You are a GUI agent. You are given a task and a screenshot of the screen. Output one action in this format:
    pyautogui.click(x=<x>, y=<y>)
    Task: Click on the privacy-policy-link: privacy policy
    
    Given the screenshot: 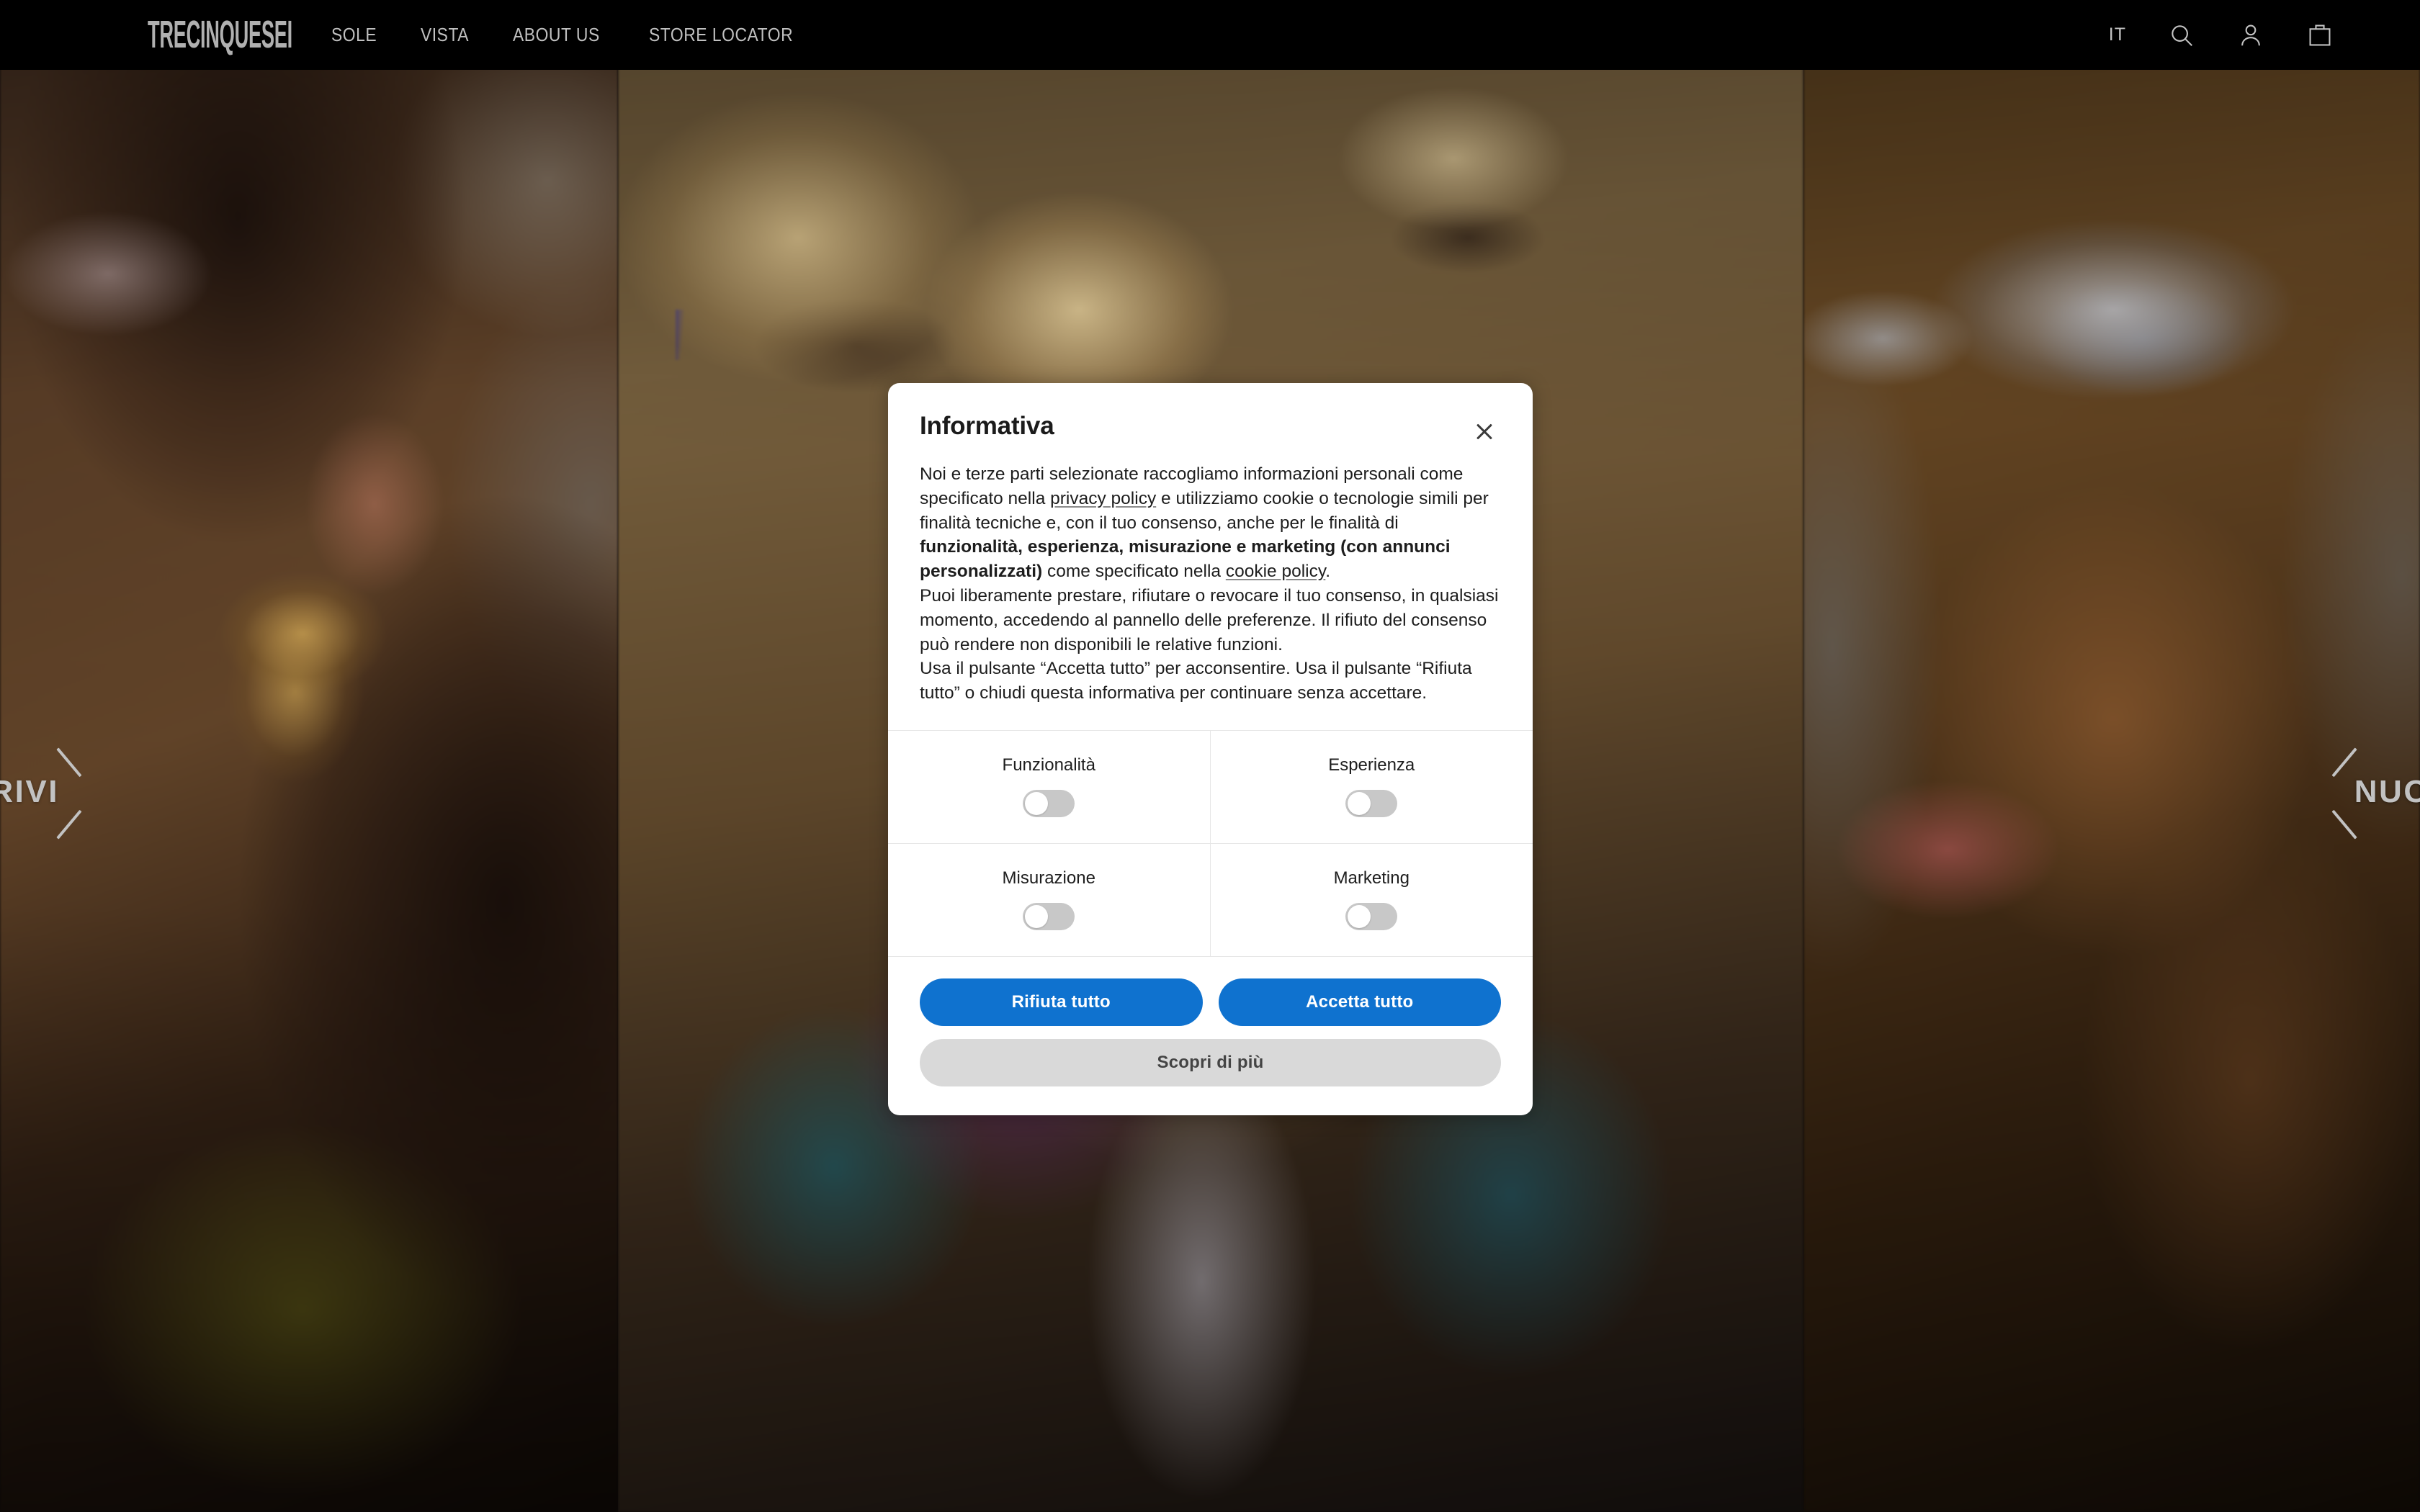 What is the action you would take?
    pyautogui.click(x=1103, y=498)
    